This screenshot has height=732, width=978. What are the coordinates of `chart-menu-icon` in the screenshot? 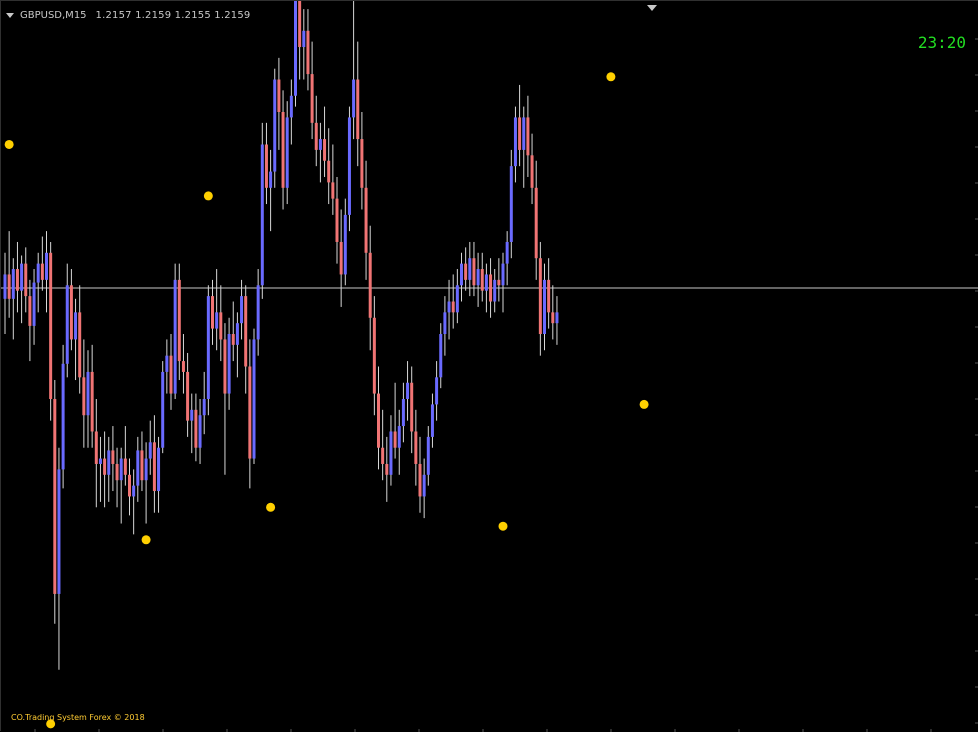 It's located at (10, 15).